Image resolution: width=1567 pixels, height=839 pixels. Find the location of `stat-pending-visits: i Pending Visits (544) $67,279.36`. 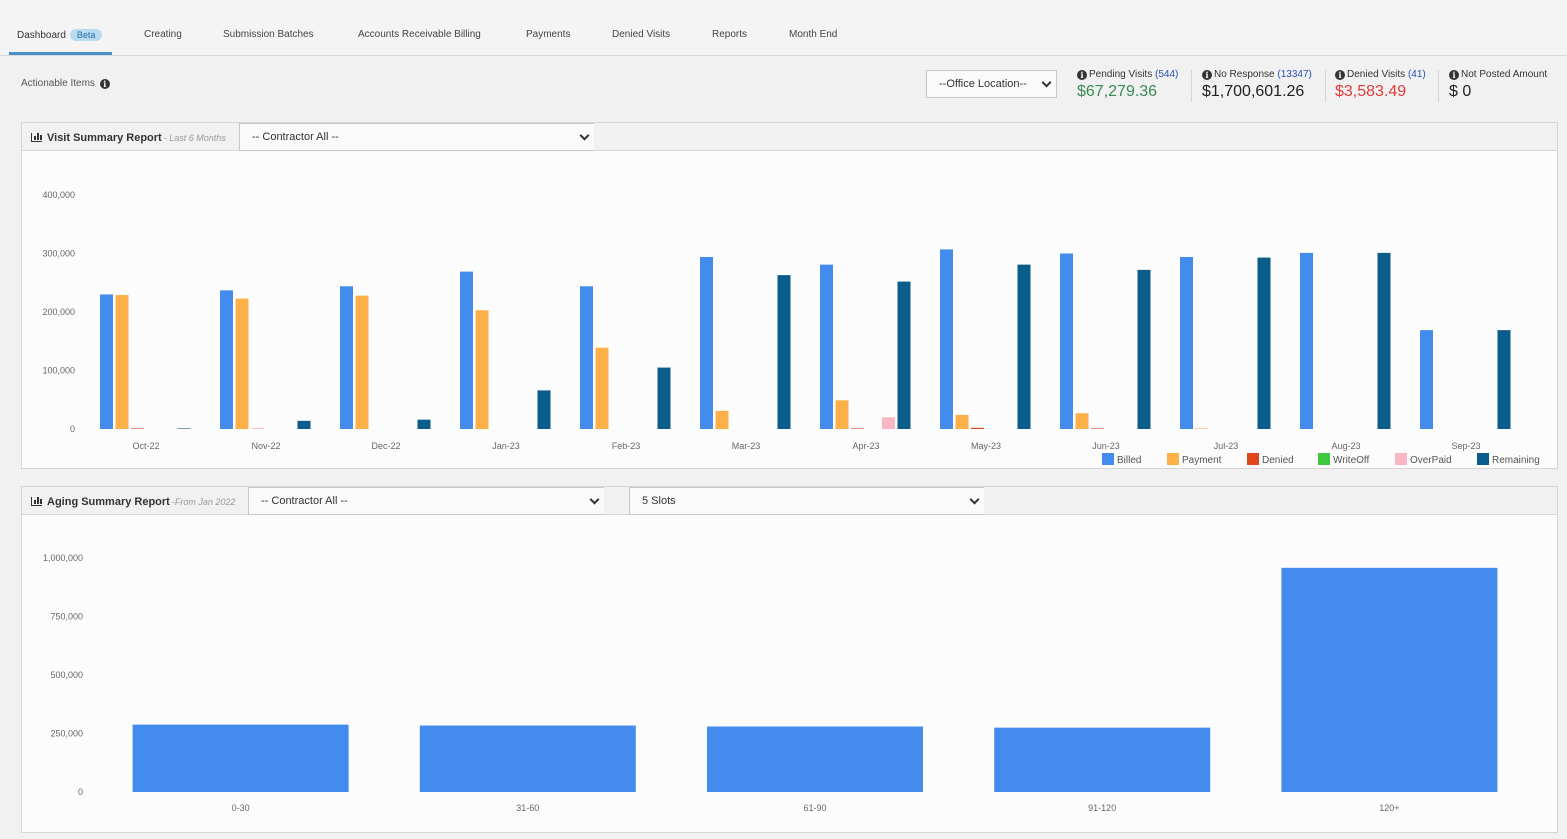

stat-pending-visits: i Pending Visits (544) $67,279.36 is located at coordinates (1127, 85).